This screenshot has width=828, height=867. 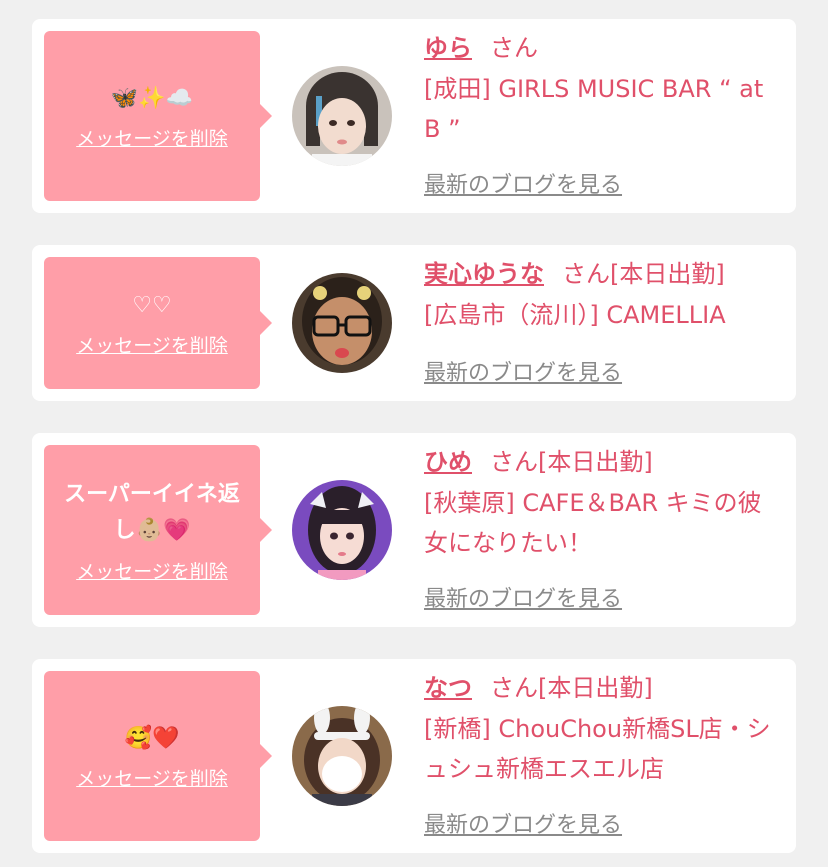 What do you see at coordinates (448, 688) in the screenshot?
I see `user-name-link: なつ` at bounding box center [448, 688].